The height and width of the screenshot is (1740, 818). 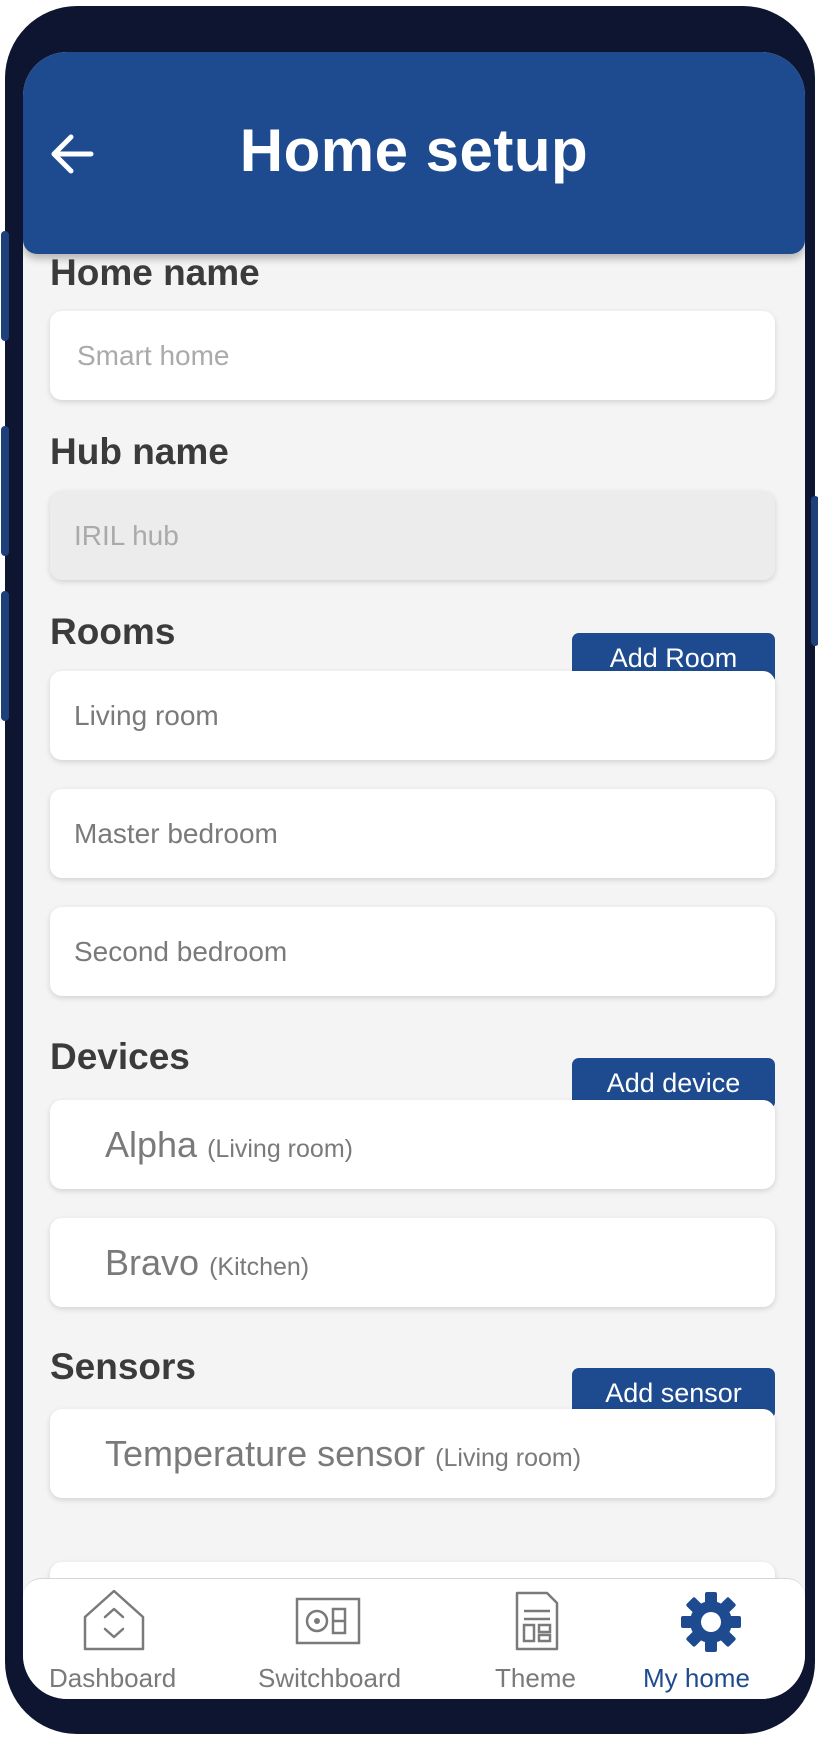 I want to click on nav-switchboard: Switchboard, so click(x=343, y=1639).